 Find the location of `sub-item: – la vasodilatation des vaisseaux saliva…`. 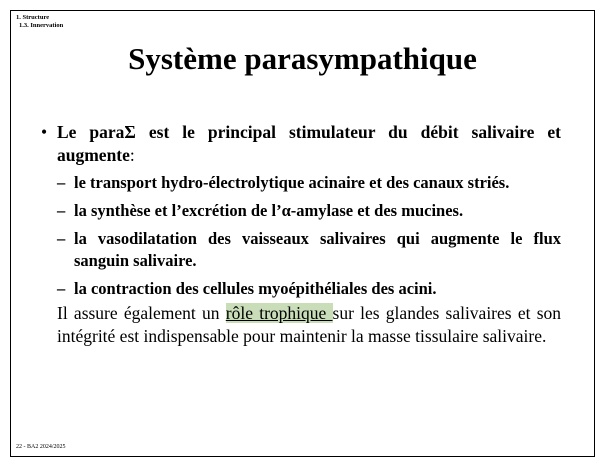

sub-item: – la vasodilatation des vaisseaux saliva… is located at coordinates (309, 250).